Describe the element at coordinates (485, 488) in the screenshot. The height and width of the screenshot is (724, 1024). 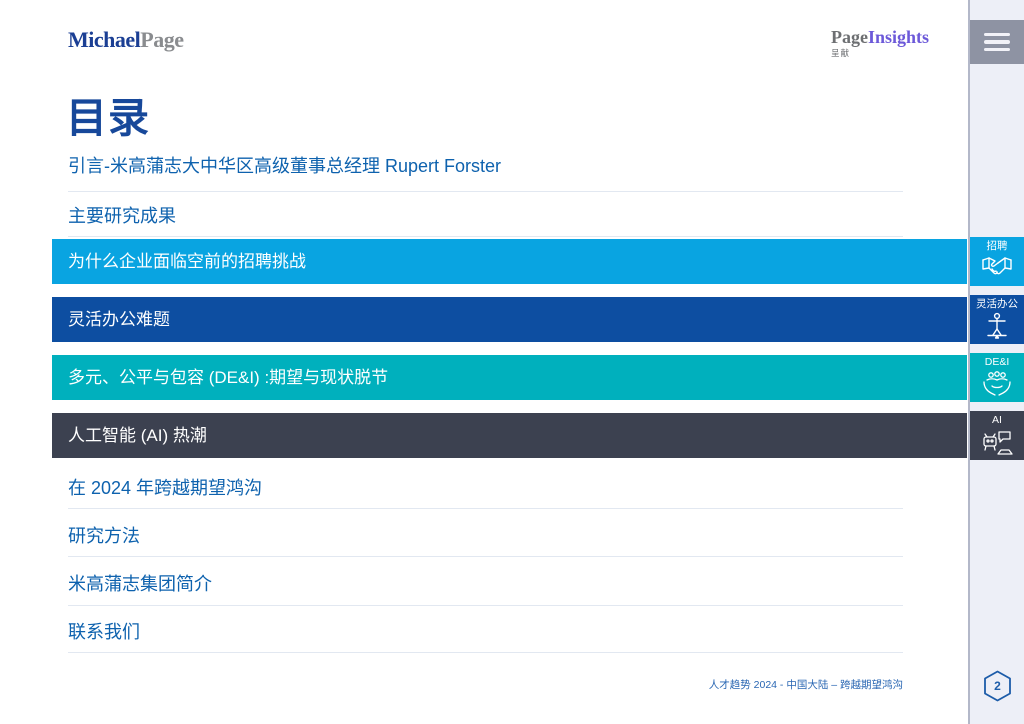
I see `toc-item-bridge-gap-2024: 在 2024 年跨越期望鸿沟` at that location.